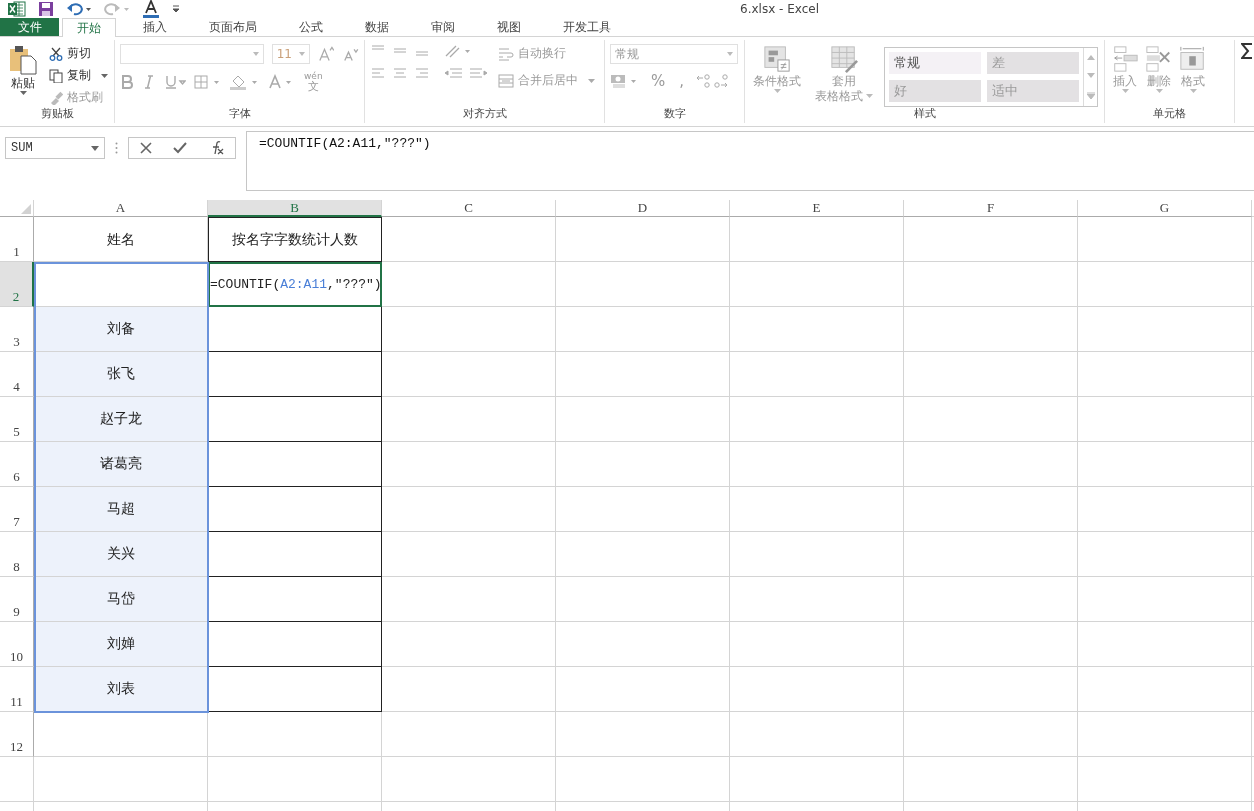  I want to click on column-header: B, so click(295, 208).